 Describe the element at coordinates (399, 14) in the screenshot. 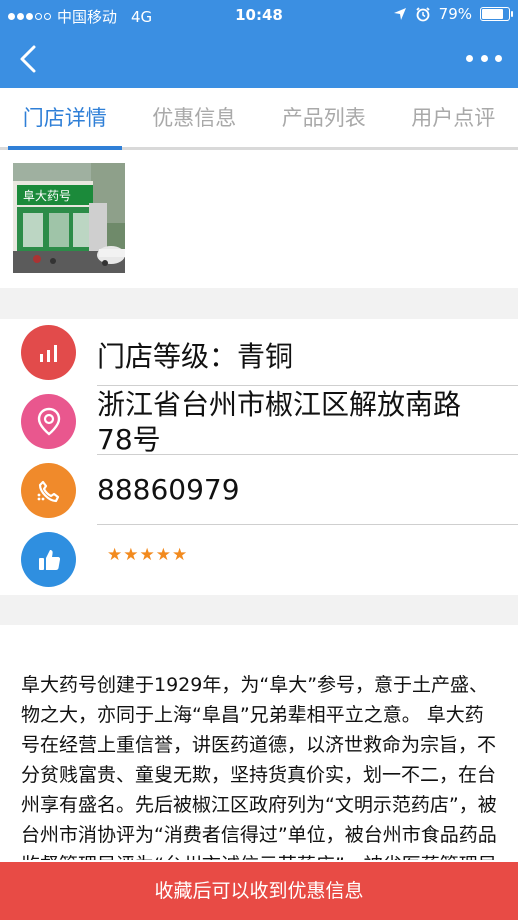

I see `location-arrow-icon` at that location.